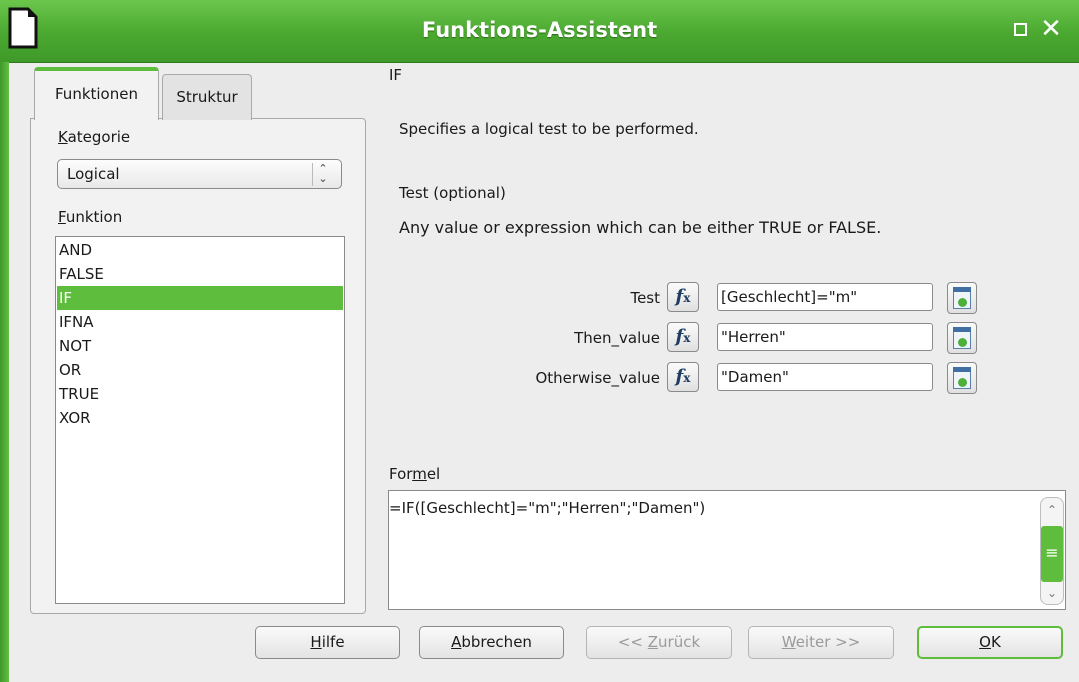  Describe the element at coordinates (322, 174) in the screenshot. I see `updown-chevron-icon: ⌃ ⌄` at that location.